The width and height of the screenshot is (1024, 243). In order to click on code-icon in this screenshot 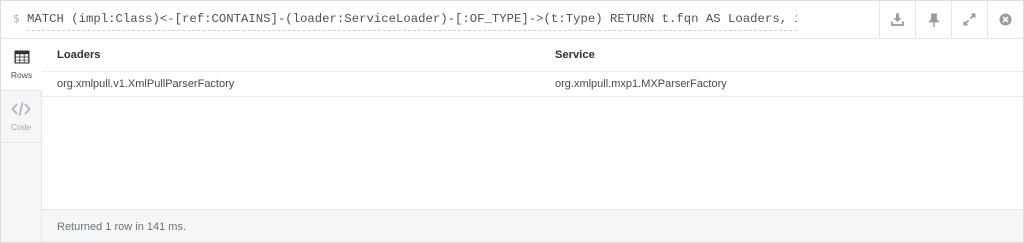, I will do `click(21, 109)`.